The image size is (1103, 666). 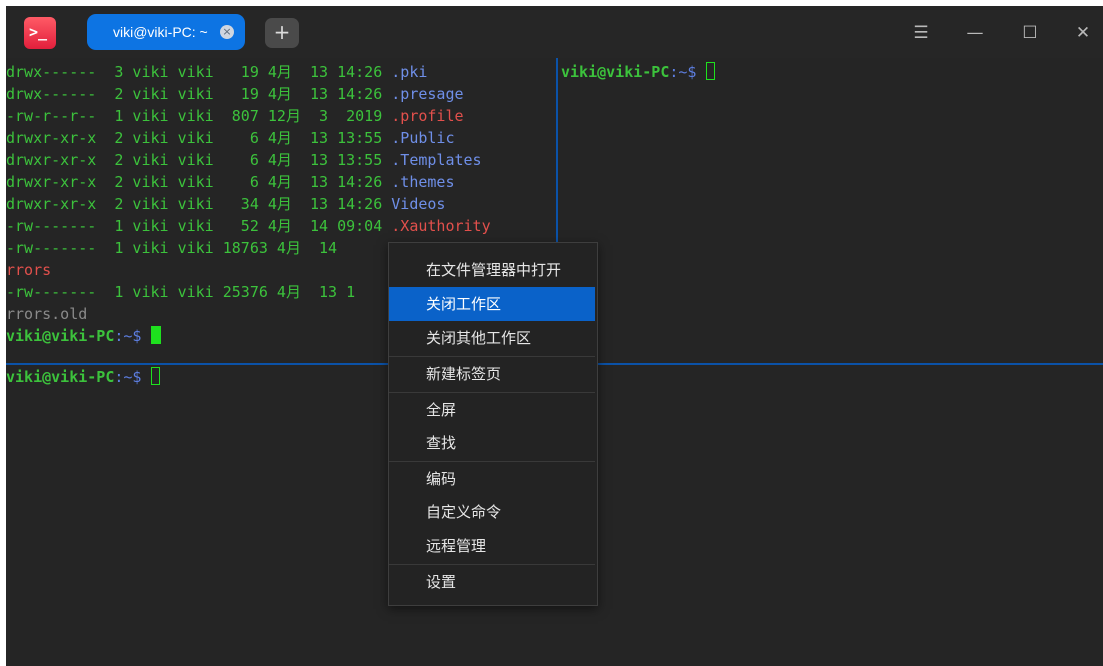 I want to click on menu-item-settings: 设置, so click(x=492, y=582).